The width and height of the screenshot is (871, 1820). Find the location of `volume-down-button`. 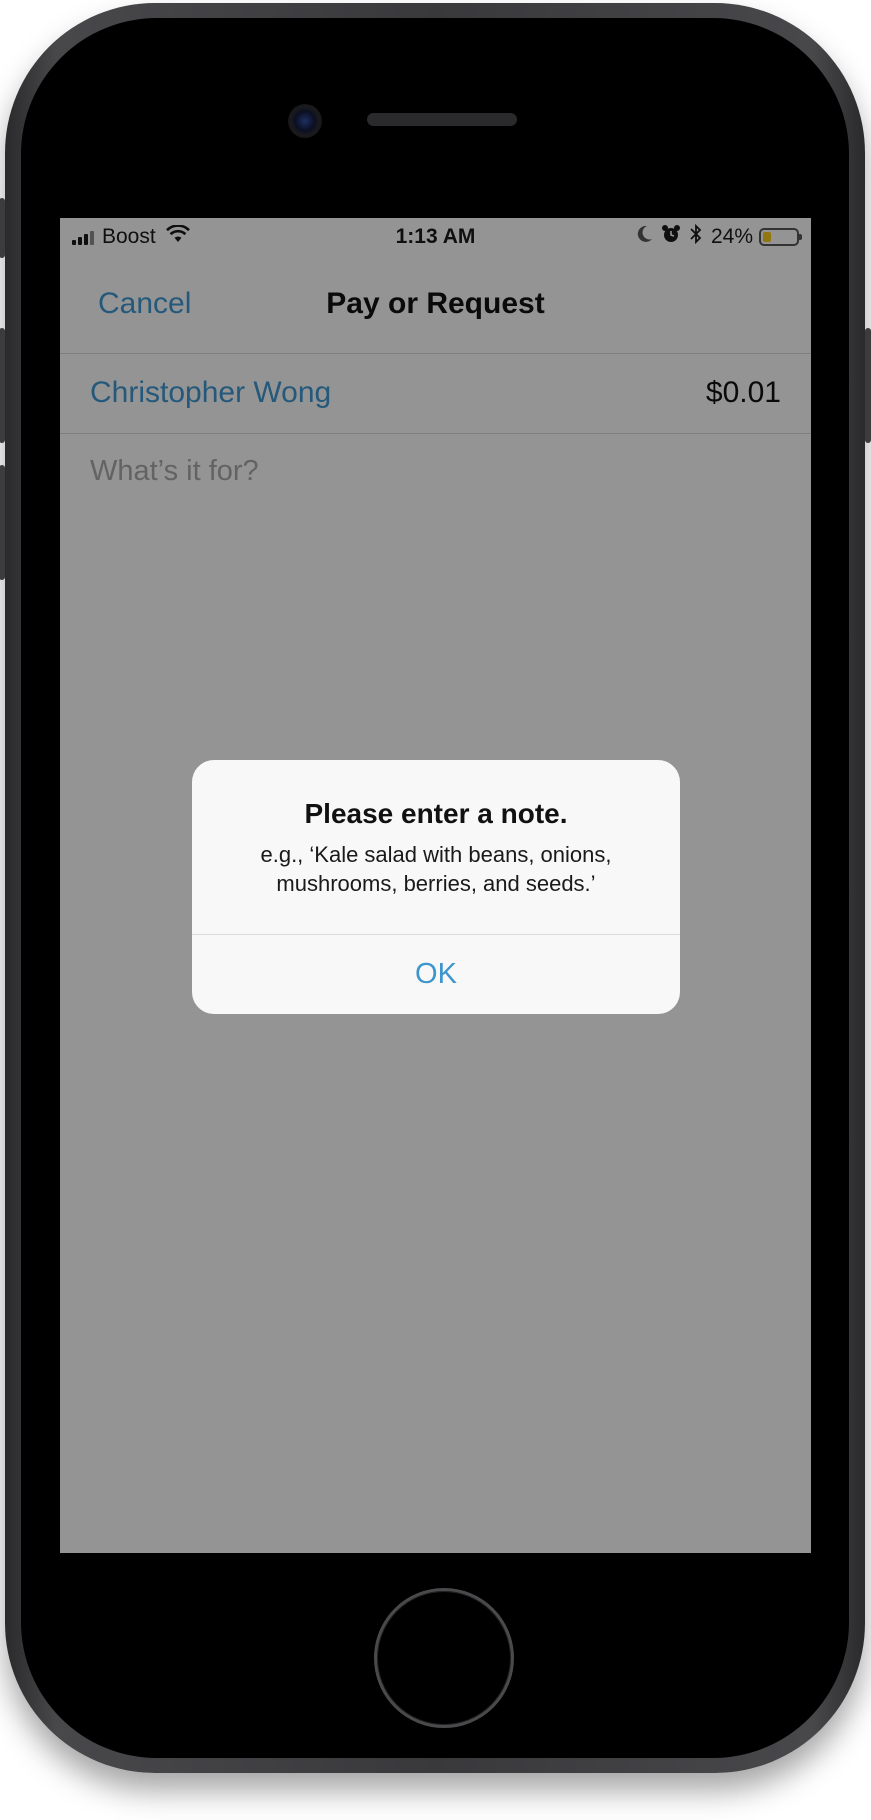

volume-down-button is located at coordinates (2, 522).